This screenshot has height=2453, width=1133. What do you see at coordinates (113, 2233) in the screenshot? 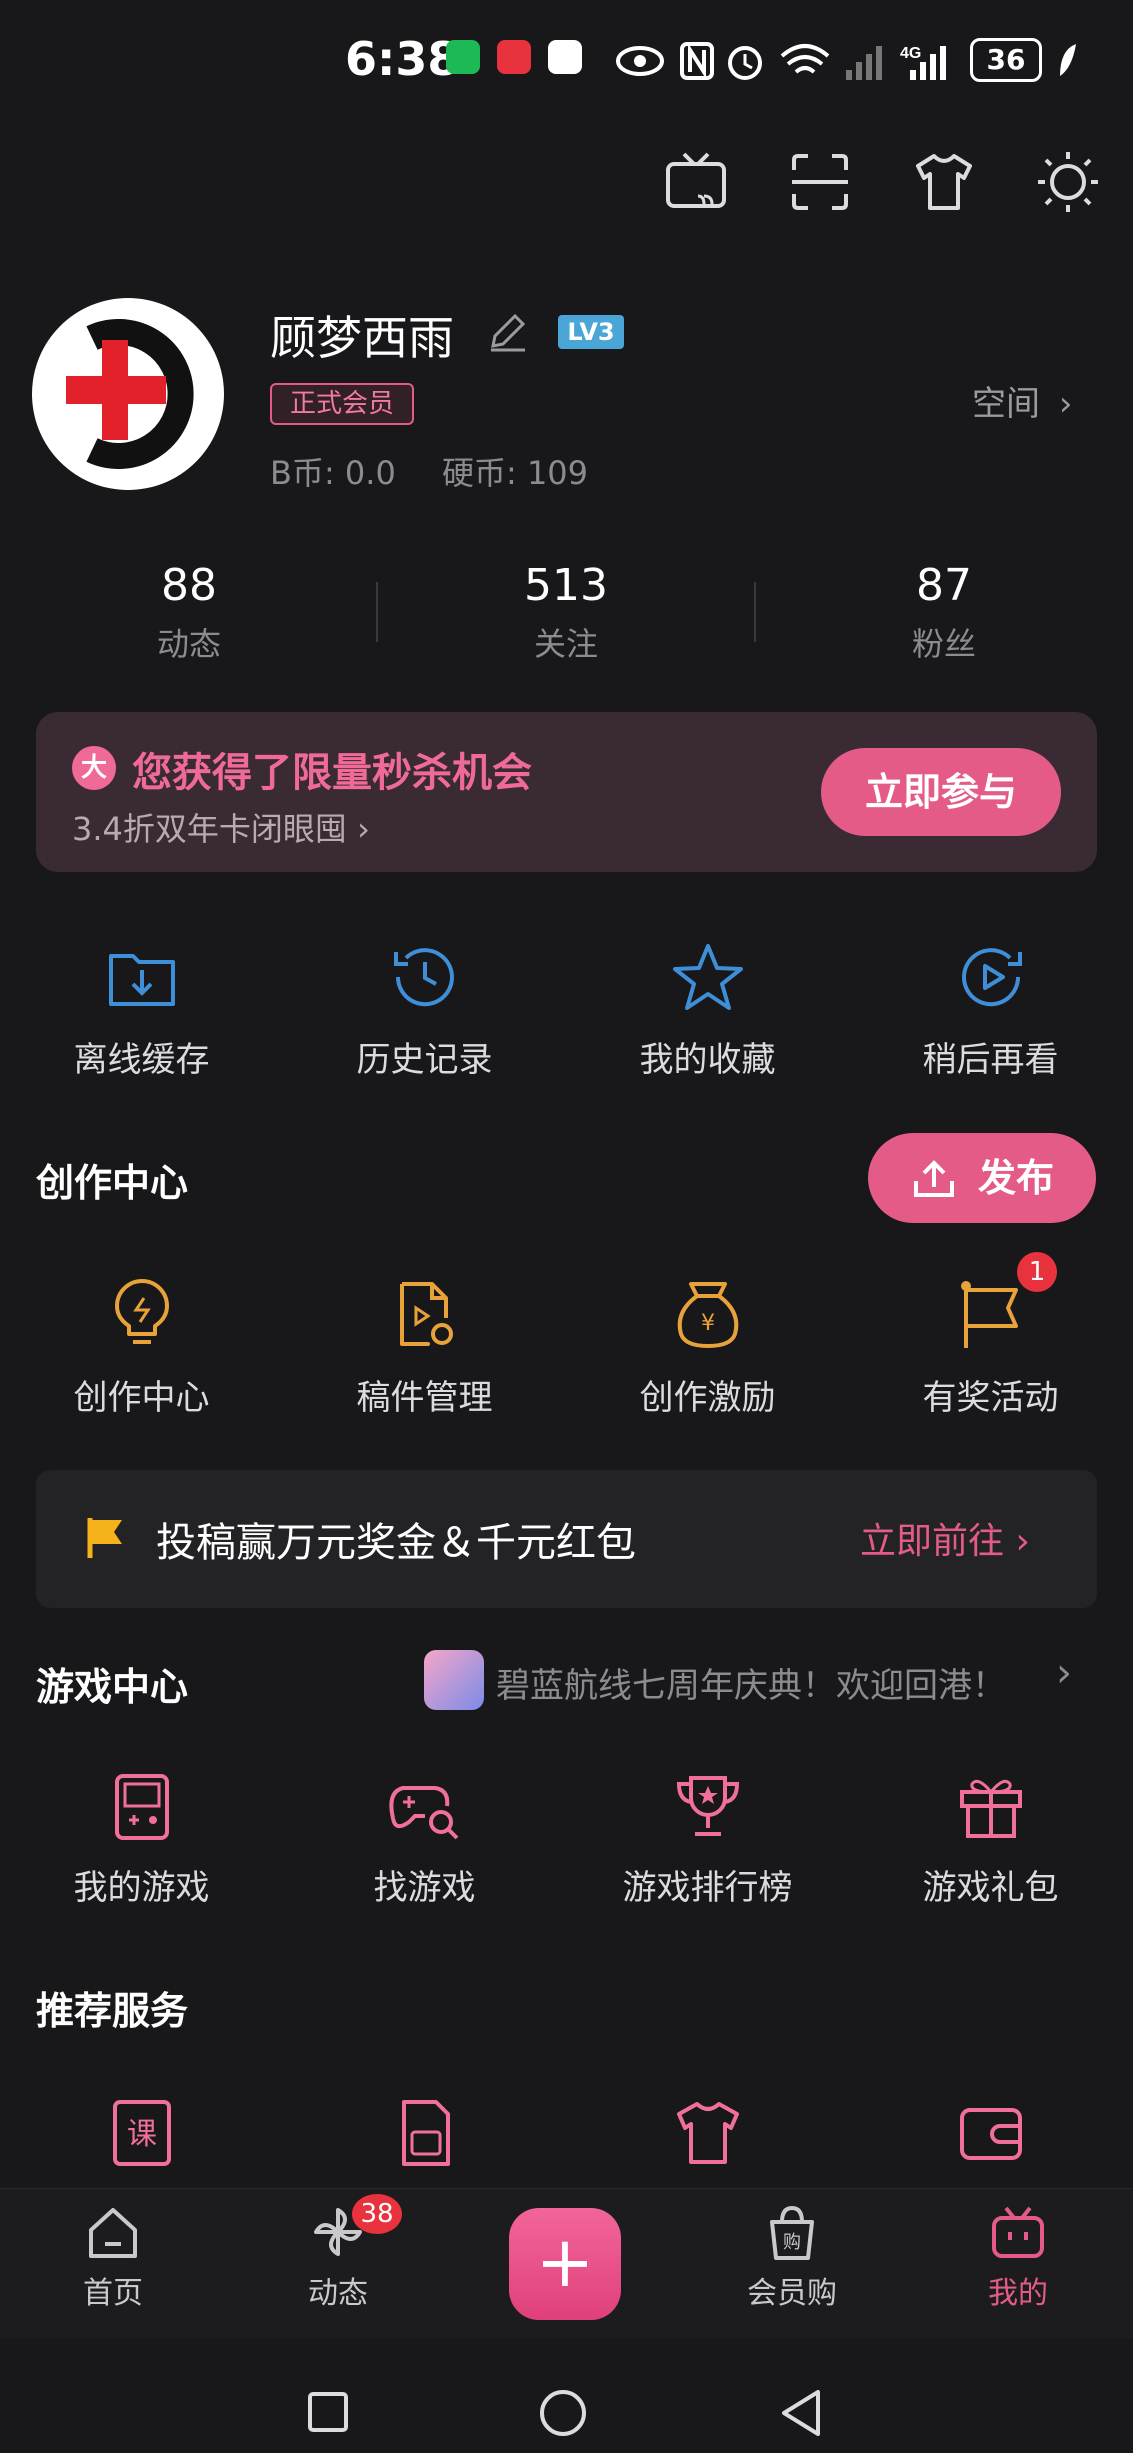
I see `home-icon` at bounding box center [113, 2233].